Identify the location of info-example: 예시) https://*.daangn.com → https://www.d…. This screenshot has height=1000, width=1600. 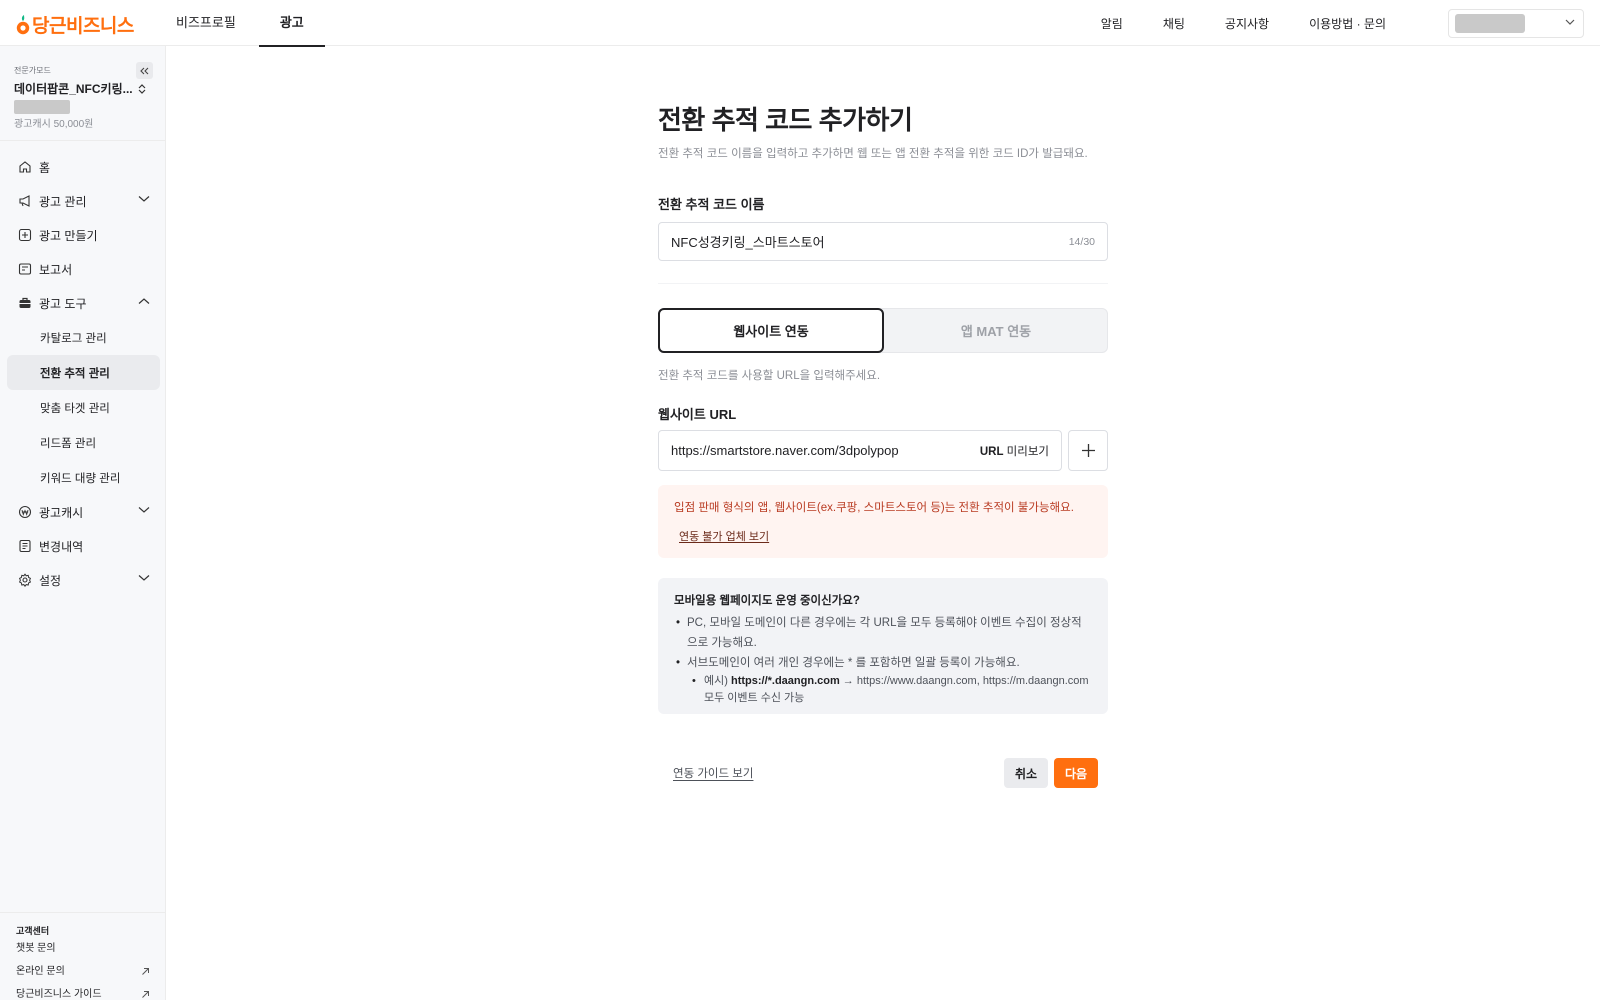
(883, 690).